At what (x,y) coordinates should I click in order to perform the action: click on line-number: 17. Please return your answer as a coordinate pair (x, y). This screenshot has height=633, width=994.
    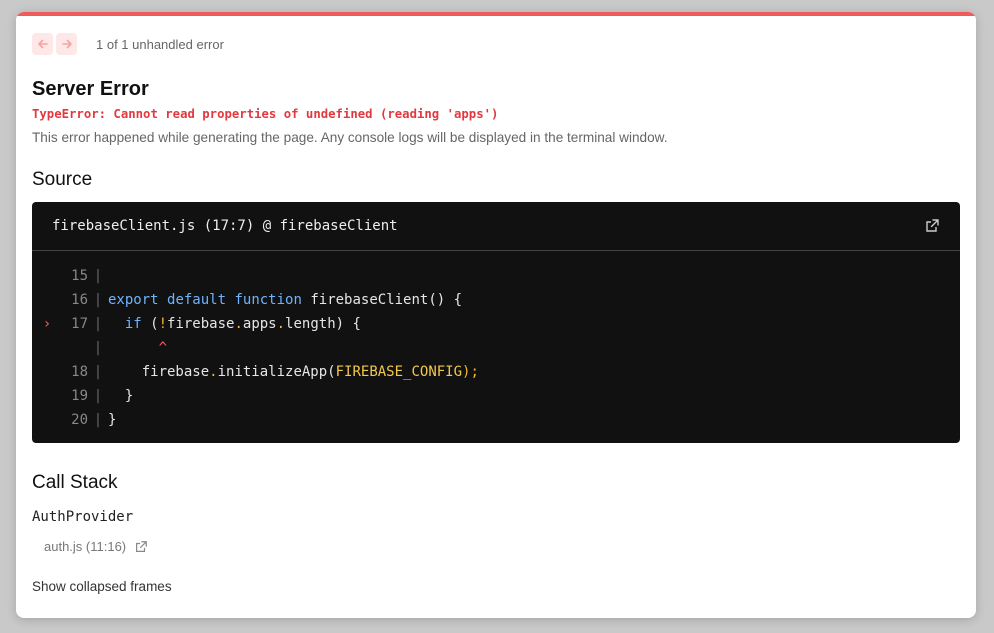
    Looking at the image, I should click on (79, 324).